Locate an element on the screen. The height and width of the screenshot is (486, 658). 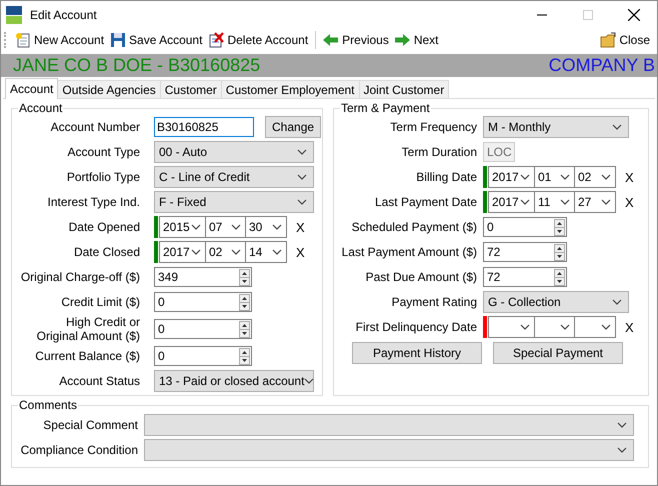
action-button: Payment History is located at coordinates (417, 353).